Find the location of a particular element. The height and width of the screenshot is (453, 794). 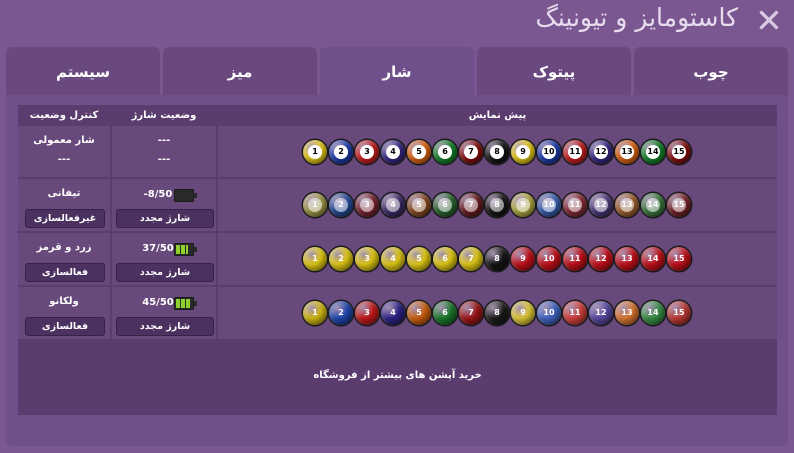

tab-bar: چوب پیتوک شار میز سیستم is located at coordinates (398, 71).